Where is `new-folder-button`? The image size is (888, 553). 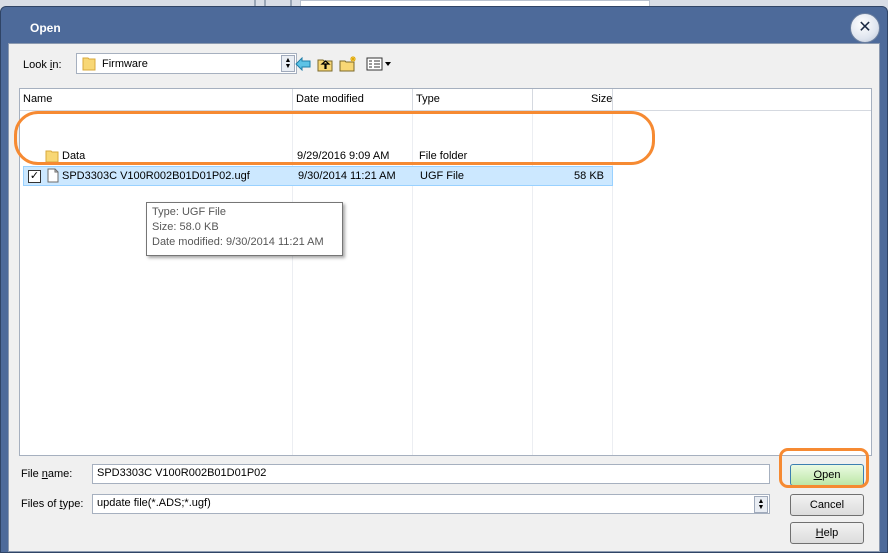 new-folder-button is located at coordinates (348, 64).